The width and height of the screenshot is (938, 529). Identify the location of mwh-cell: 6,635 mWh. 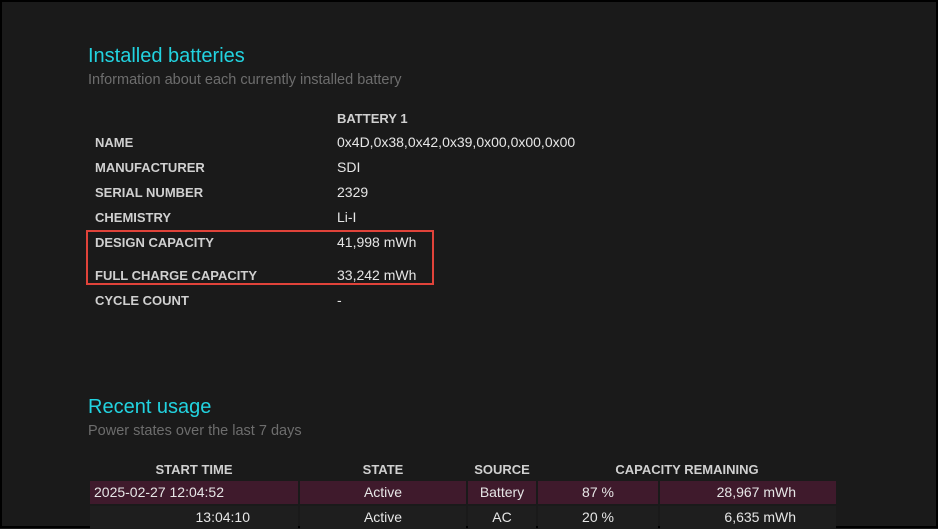
(748, 517).